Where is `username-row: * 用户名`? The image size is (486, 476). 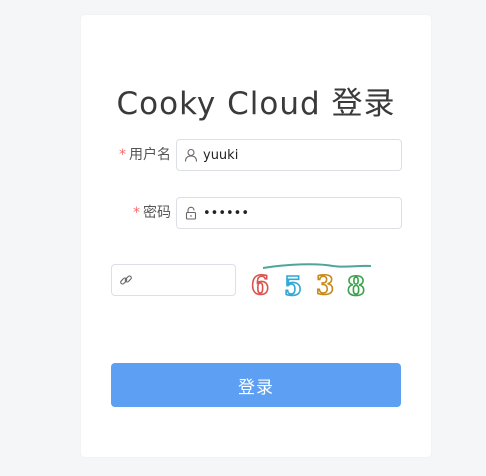
username-row: * 用户名 is located at coordinates (256, 155).